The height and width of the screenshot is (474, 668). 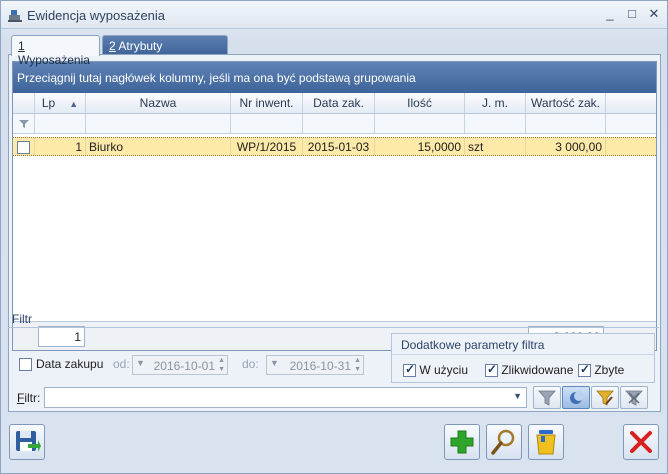 What do you see at coordinates (334, 15) in the screenshot?
I see `title-bar: Ewidencja wyposażenia _ □ ✕` at bounding box center [334, 15].